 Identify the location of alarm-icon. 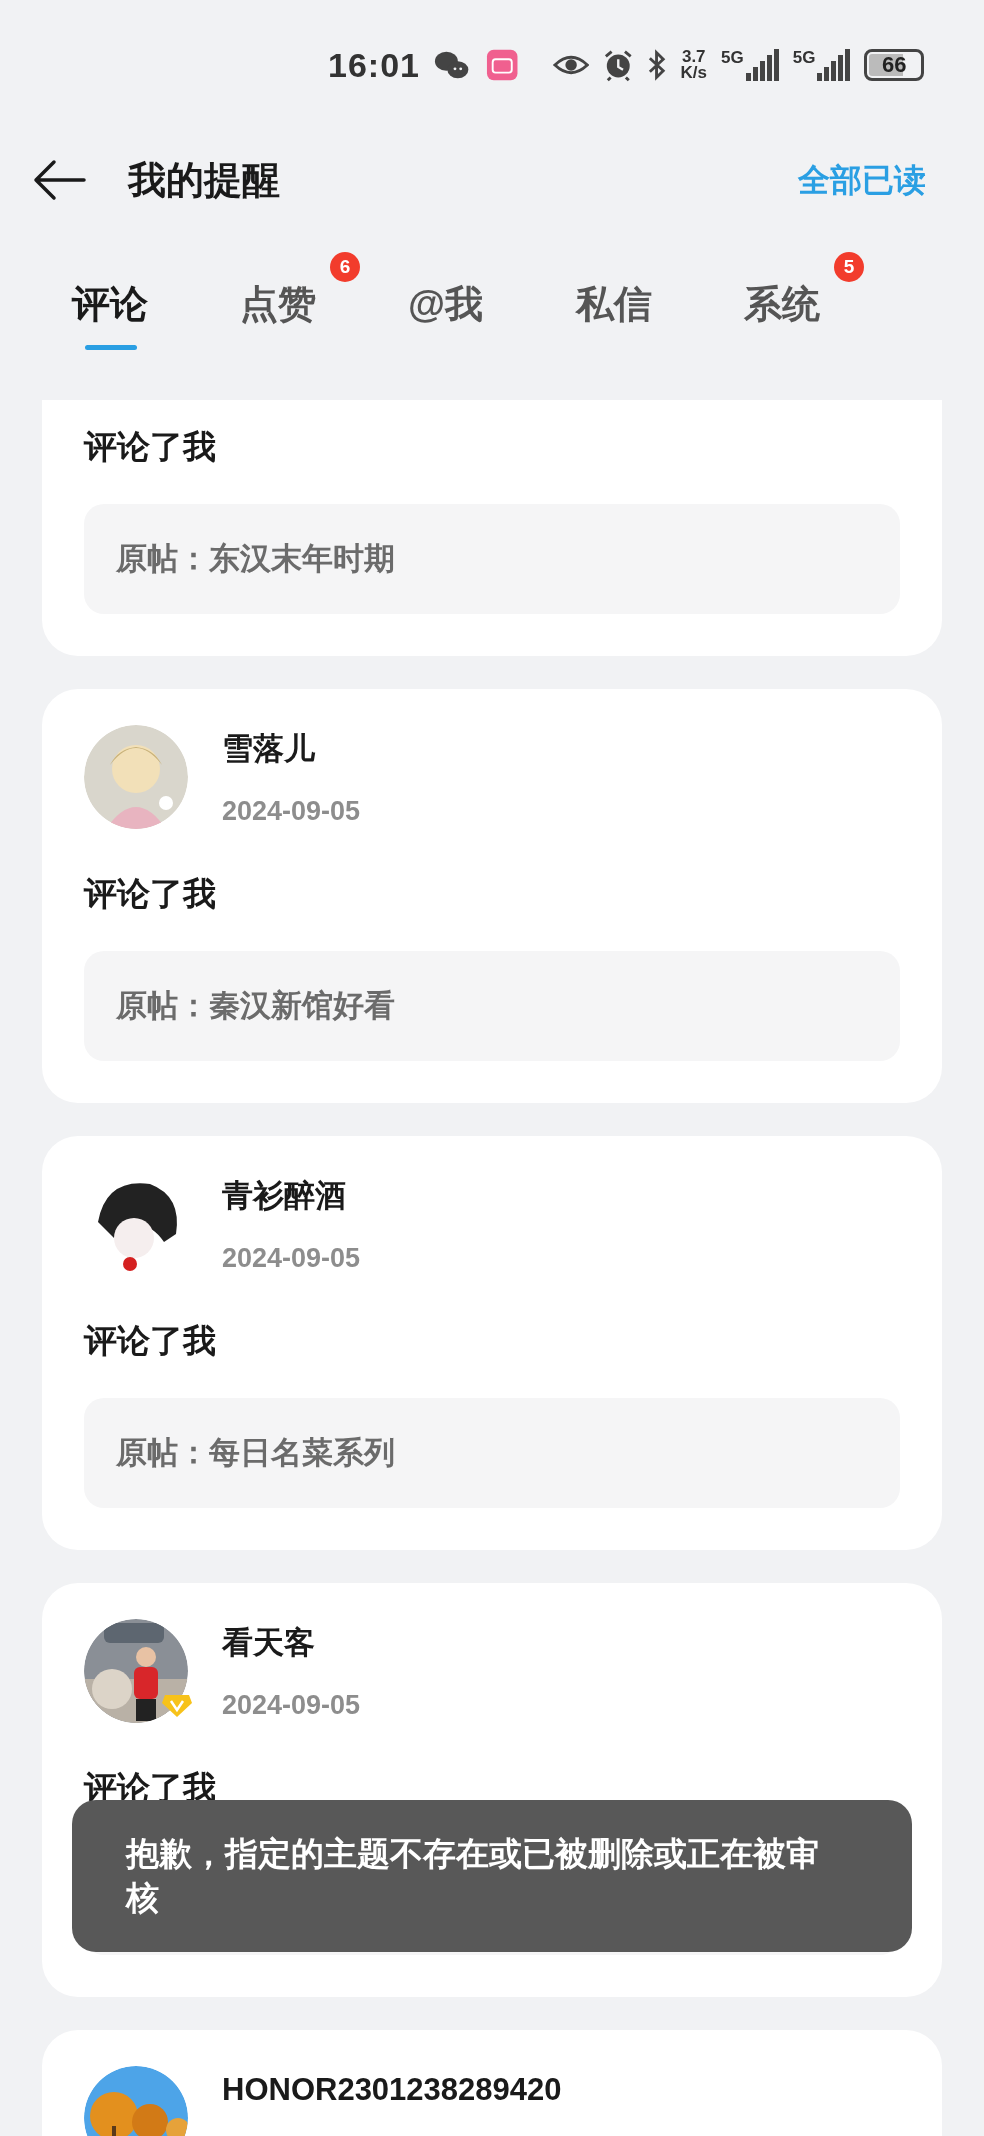
(618, 65).